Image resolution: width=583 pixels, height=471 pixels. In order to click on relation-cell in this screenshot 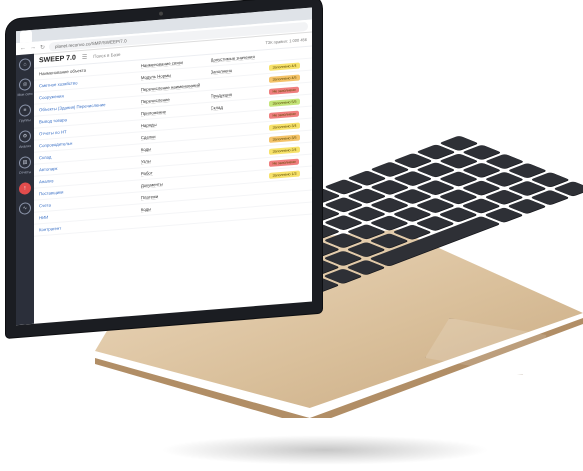, I will do `click(176, 219)`.